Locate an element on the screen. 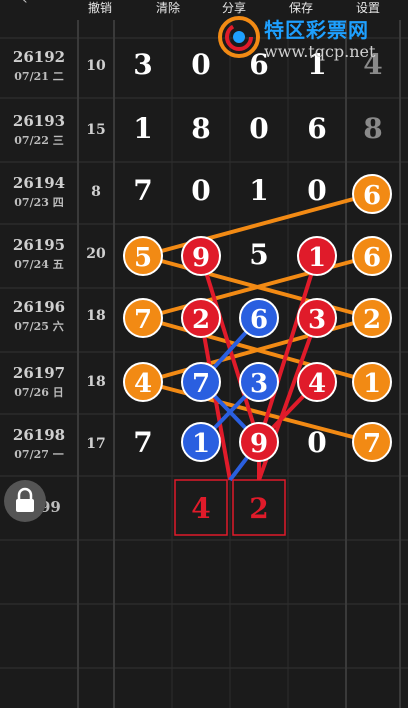 This screenshot has height=708, width=408. red-circle: 2 is located at coordinates (201, 318).